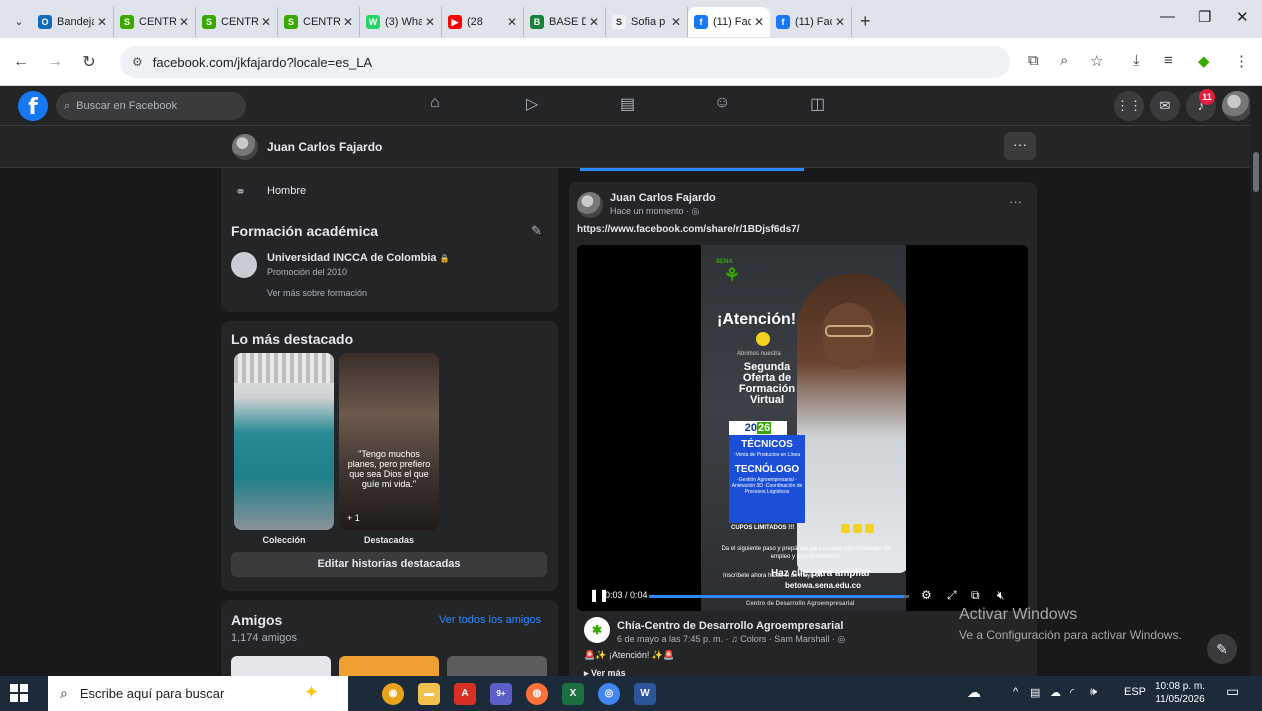 This screenshot has height=711, width=1262. I want to click on account-avatar, so click(1237, 106).